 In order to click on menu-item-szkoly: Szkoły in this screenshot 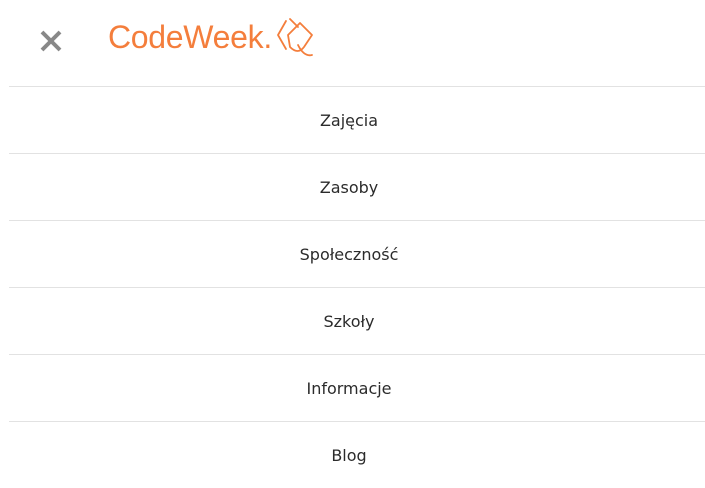, I will do `click(357, 320)`.